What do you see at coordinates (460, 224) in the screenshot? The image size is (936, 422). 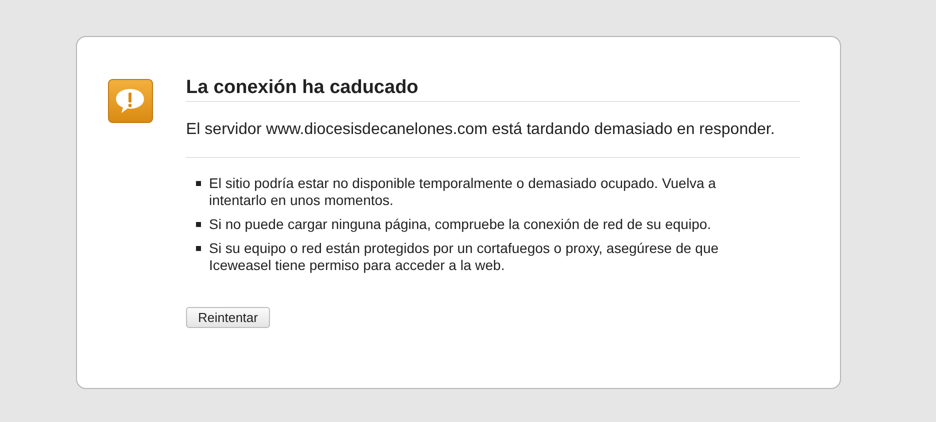 I see `suggestion-text: Si no puede cargar ninguna página, compruebe la conexión de red de su equipo.` at bounding box center [460, 224].